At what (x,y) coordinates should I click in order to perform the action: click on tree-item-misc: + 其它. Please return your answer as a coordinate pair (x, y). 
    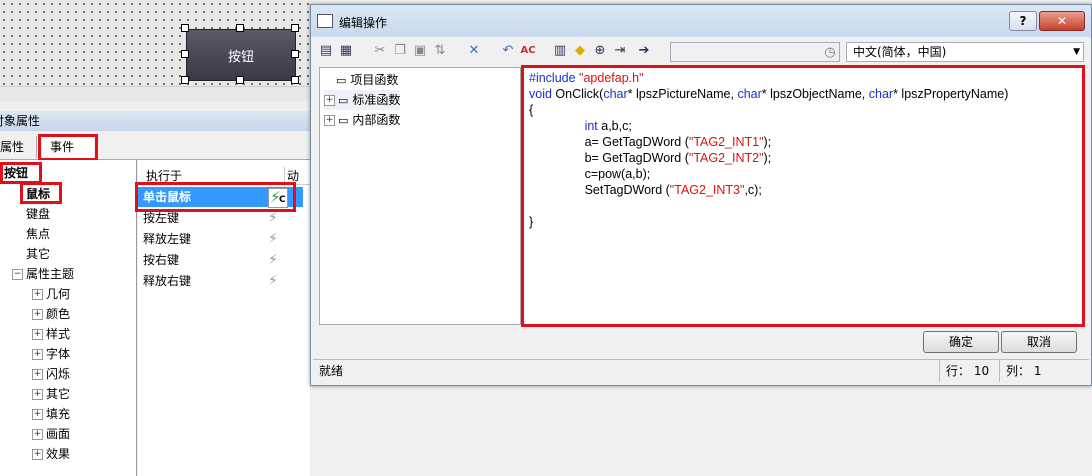
    Looking at the image, I should click on (51, 394).